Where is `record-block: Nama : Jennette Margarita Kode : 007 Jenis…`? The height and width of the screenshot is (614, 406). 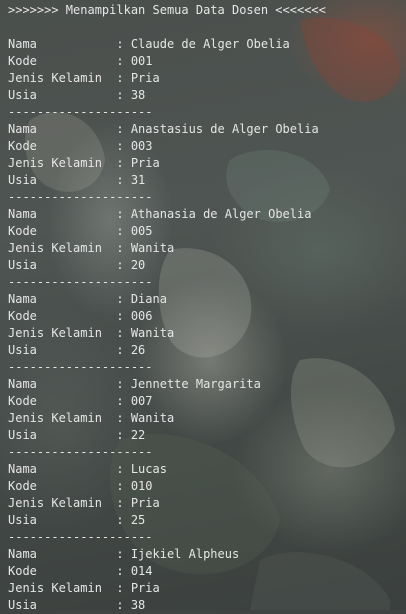 record-block: Nama : Jennette Margarita Kode : 007 Jenis… is located at coordinates (203, 418).